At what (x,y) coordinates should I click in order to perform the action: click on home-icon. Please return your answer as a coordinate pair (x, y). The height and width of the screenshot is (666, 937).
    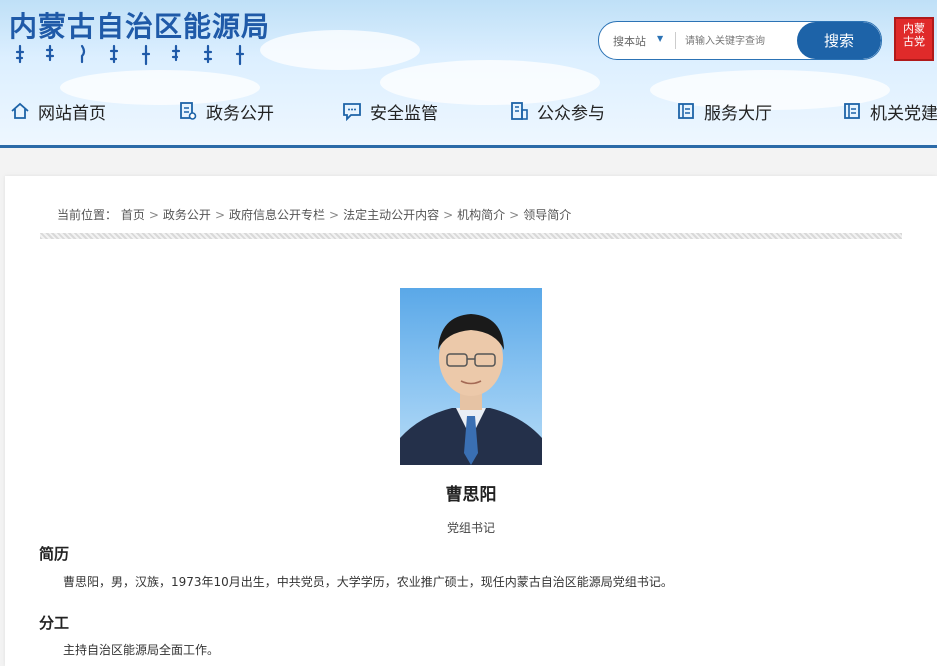
    Looking at the image, I should click on (20, 110).